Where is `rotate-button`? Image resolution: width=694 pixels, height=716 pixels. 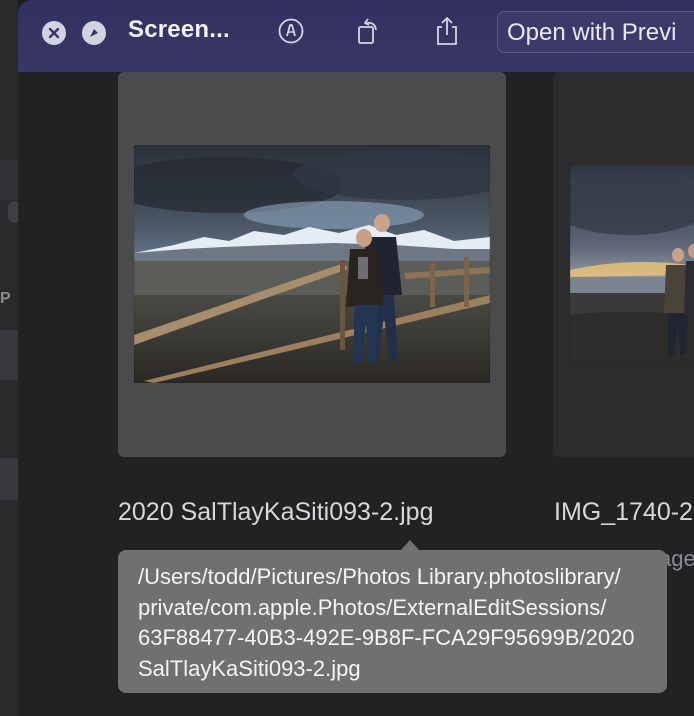
rotate-button is located at coordinates (368, 31).